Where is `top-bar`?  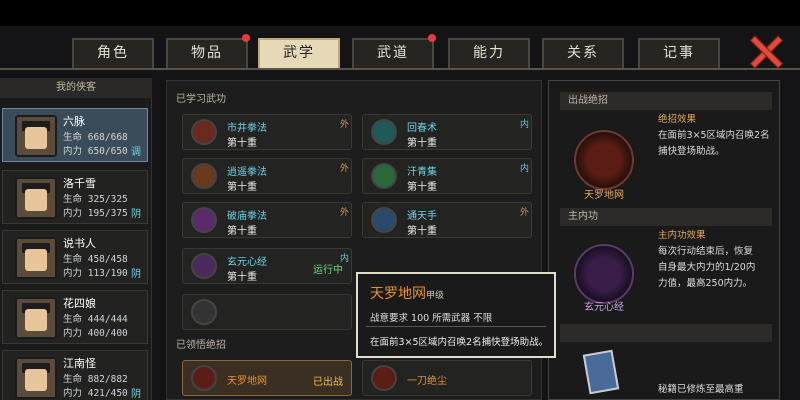
top-bar is located at coordinates (400, 13).